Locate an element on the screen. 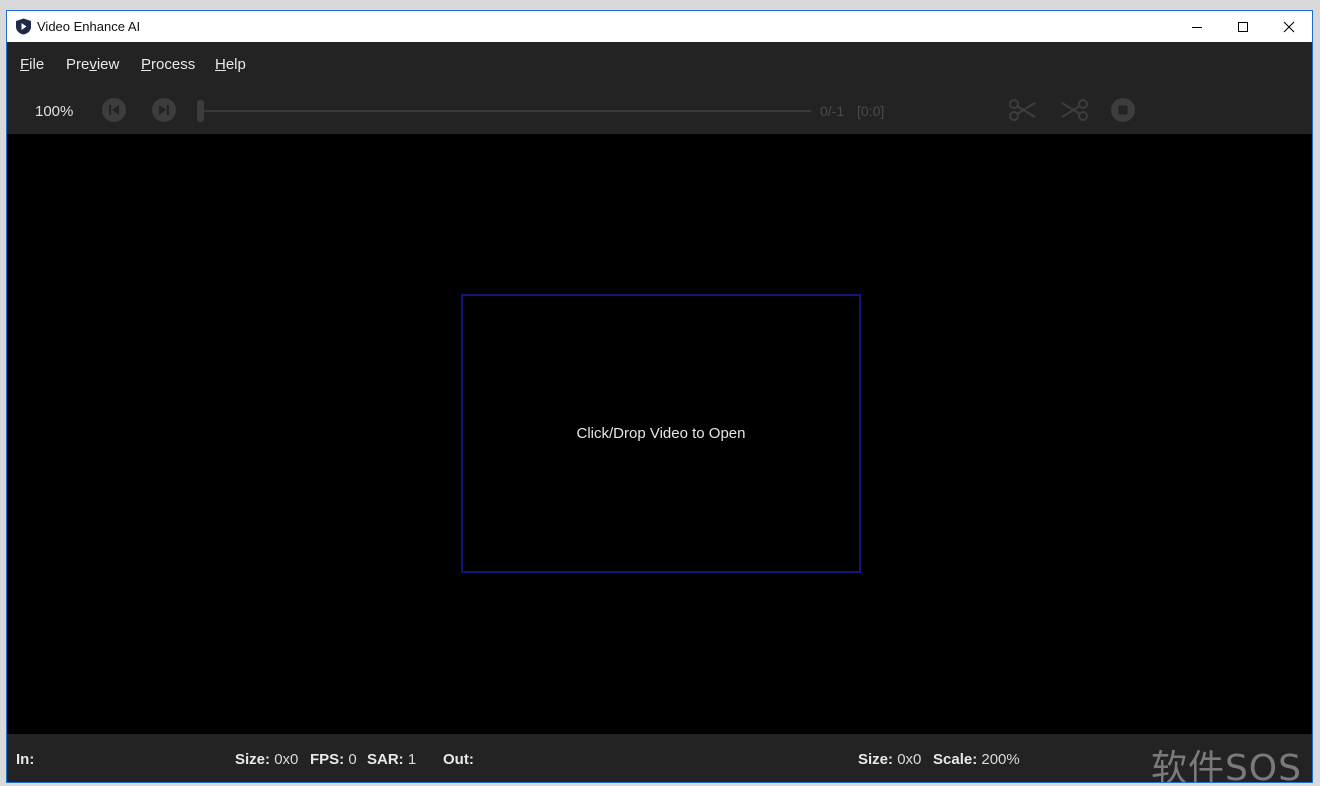 The width and height of the screenshot is (1320, 786). close-icon is located at coordinates (1289, 26).